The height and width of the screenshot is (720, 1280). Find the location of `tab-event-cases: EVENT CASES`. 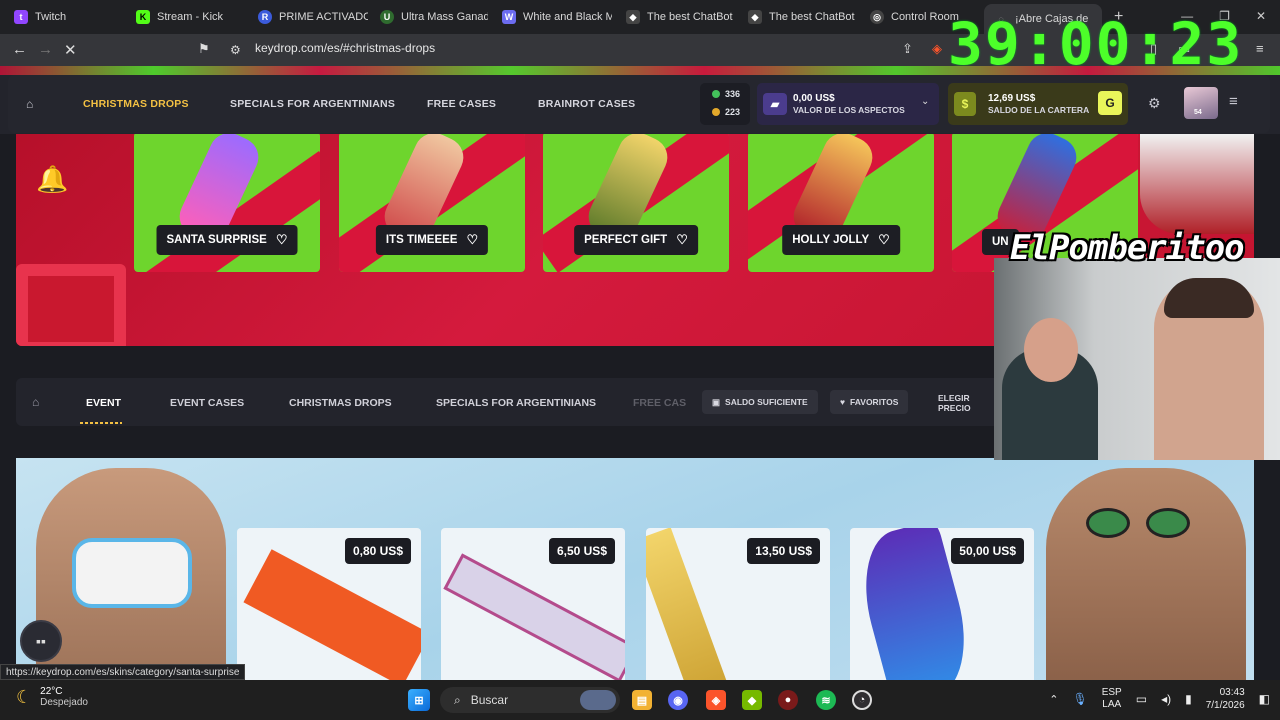

tab-event-cases: EVENT CASES is located at coordinates (207, 403).